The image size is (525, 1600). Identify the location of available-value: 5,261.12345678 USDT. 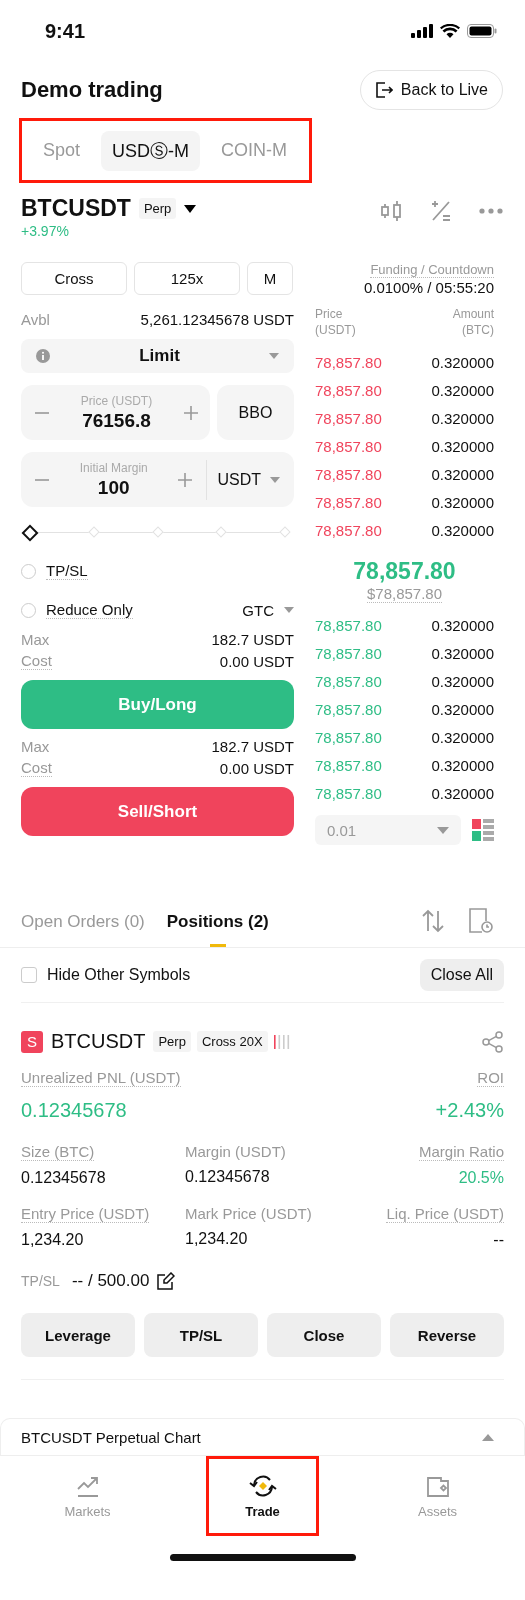
(217, 319).